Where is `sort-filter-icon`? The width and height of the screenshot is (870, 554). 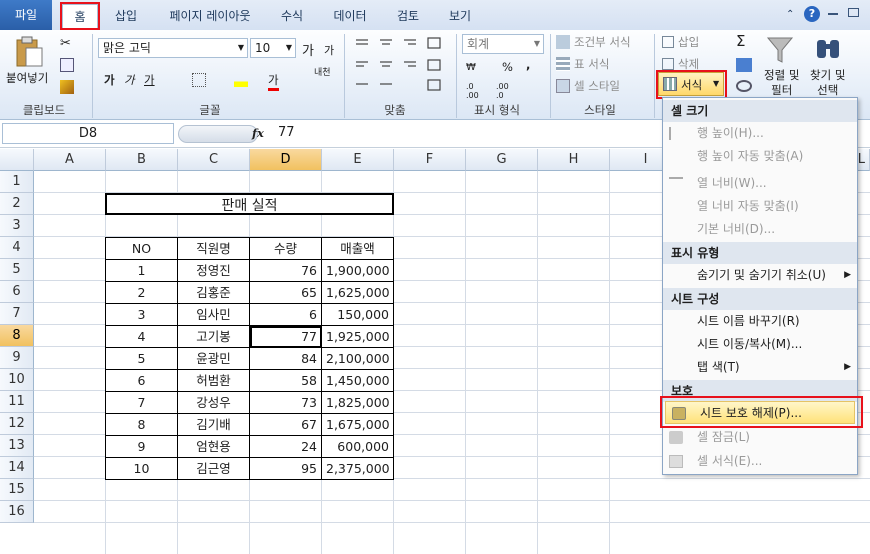
sort-filter-icon is located at coordinates (780, 49).